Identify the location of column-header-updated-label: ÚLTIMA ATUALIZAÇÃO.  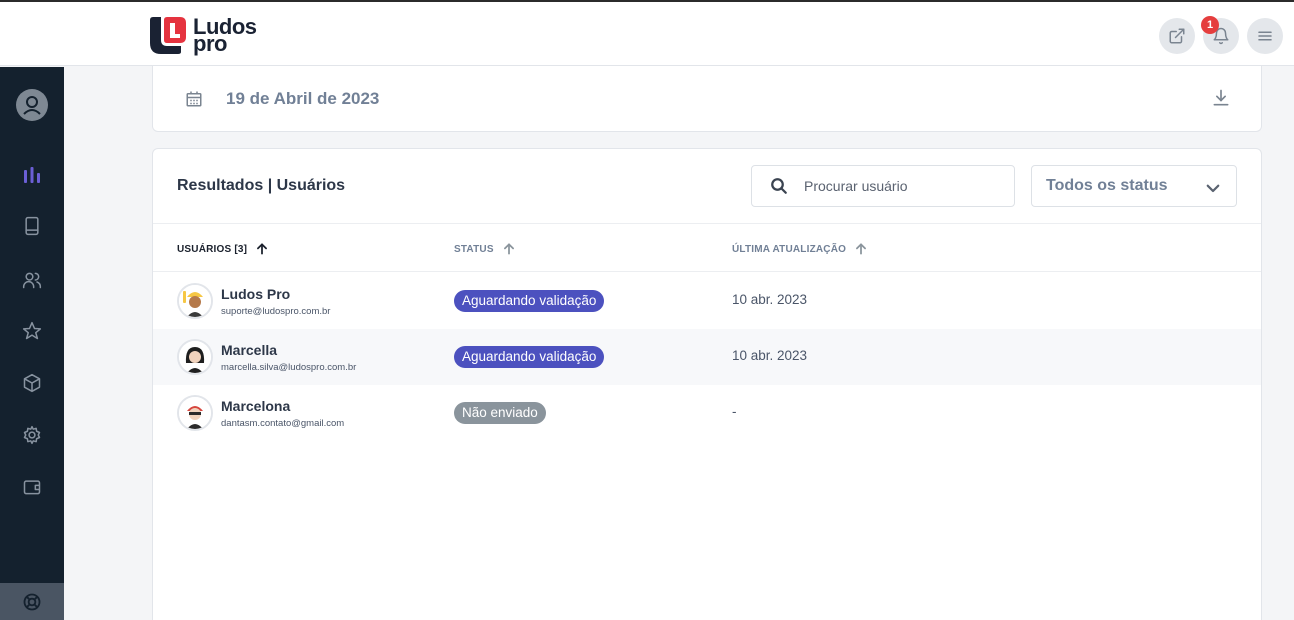
(789, 249).